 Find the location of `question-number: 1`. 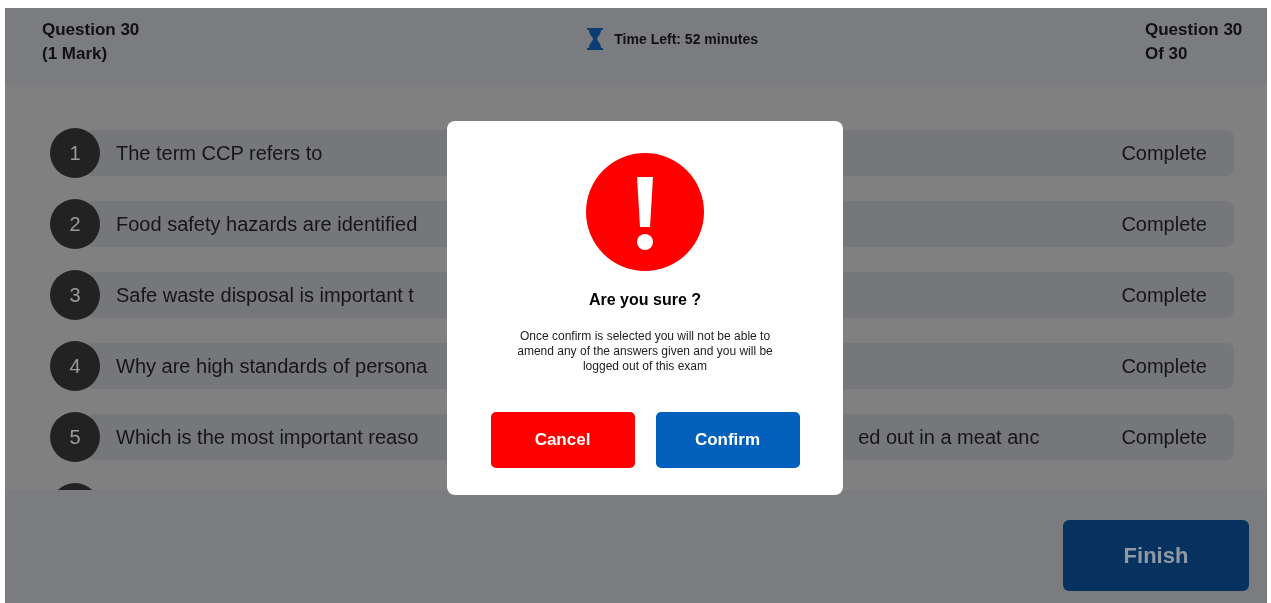

question-number: 1 is located at coordinates (75, 153).